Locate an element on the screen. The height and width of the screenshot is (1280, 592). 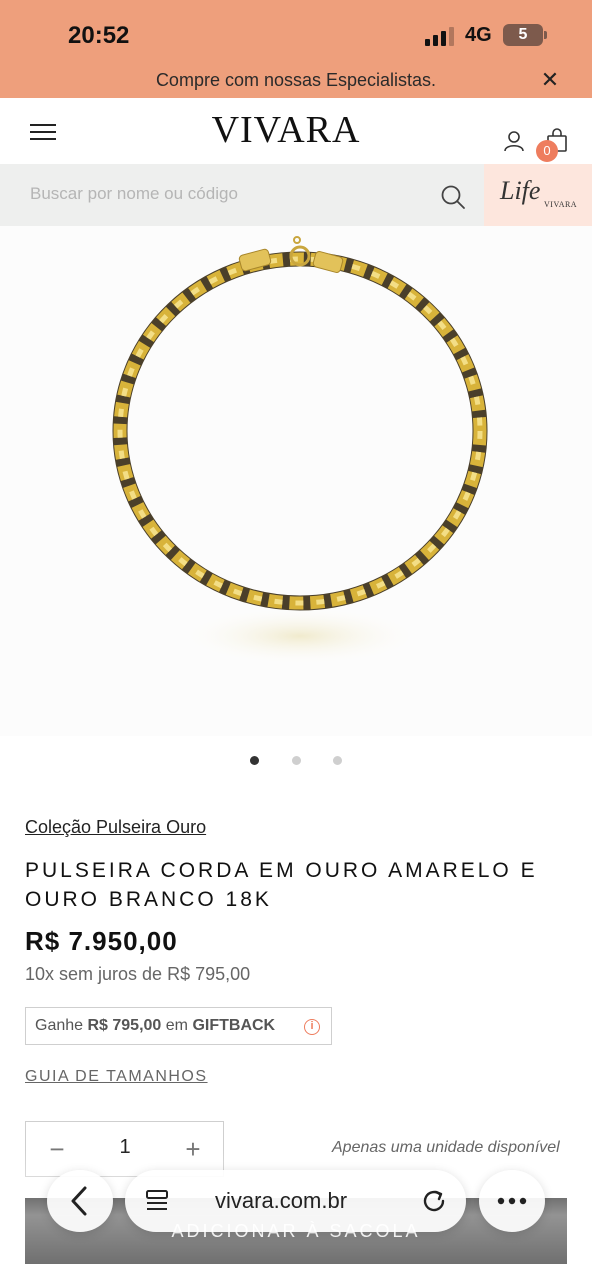
reload-icon is located at coordinates (434, 1201).